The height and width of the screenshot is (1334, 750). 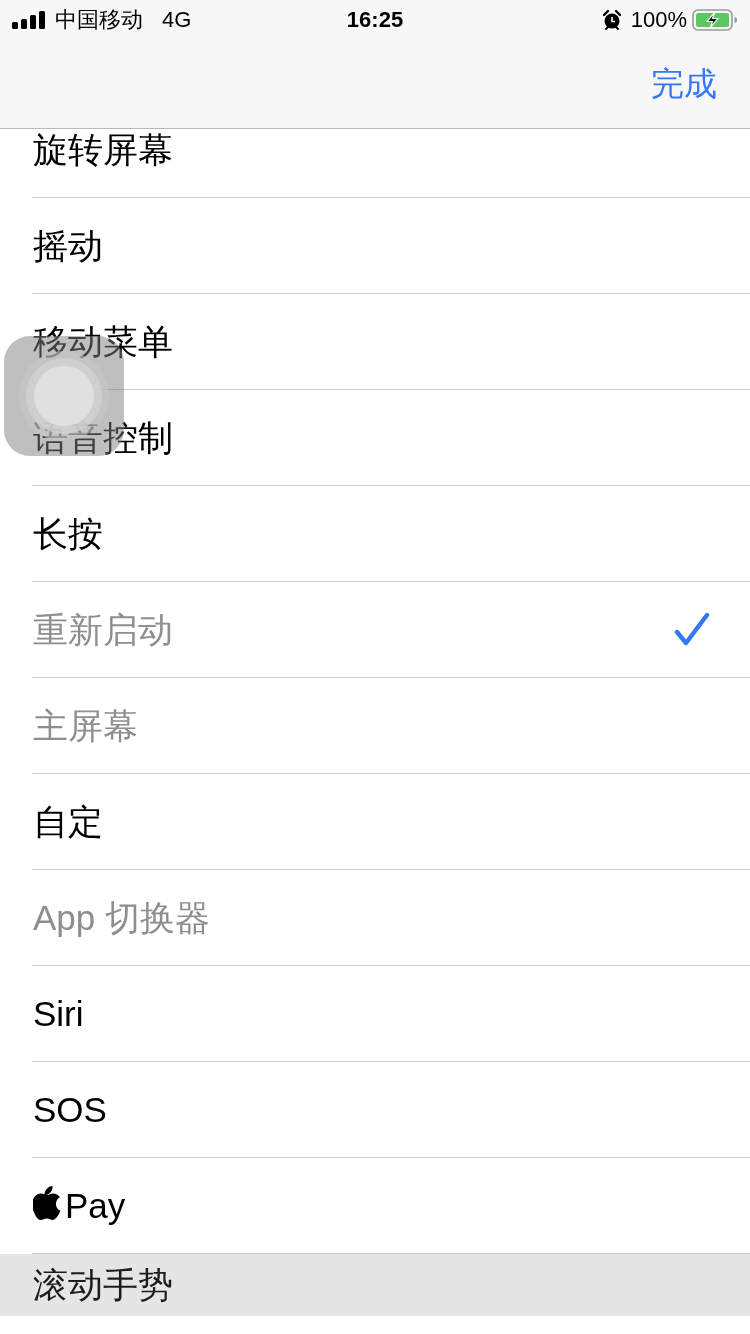 What do you see at coordinates (684, 84) in the screenshot?
I see `done-button: 完成` at bounding box center [684, 84].